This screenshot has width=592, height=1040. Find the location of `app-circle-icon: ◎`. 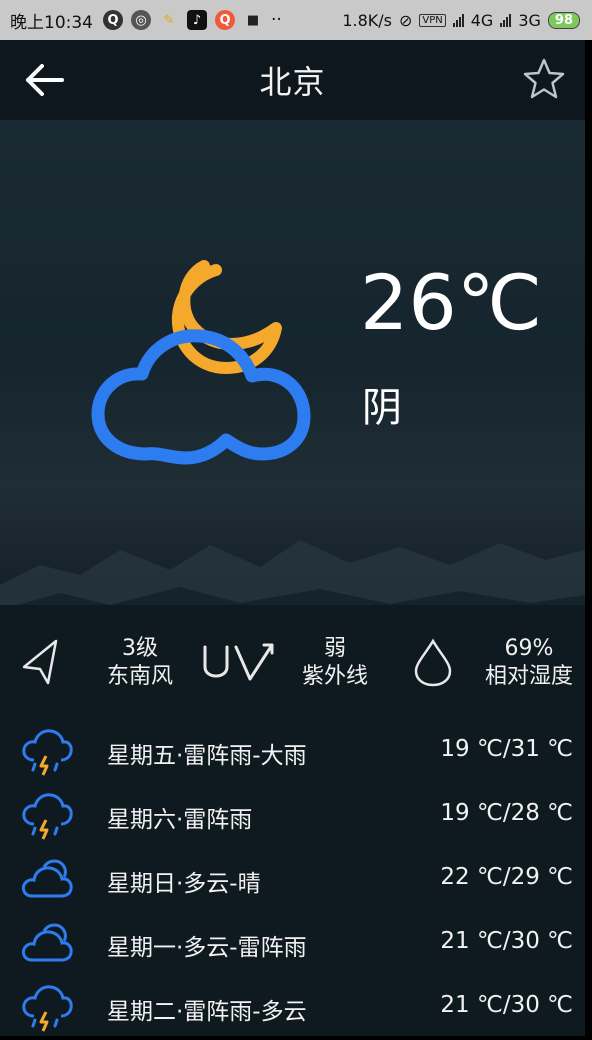

app-circle-icon: ◎ is located at coordinates (141, 20).